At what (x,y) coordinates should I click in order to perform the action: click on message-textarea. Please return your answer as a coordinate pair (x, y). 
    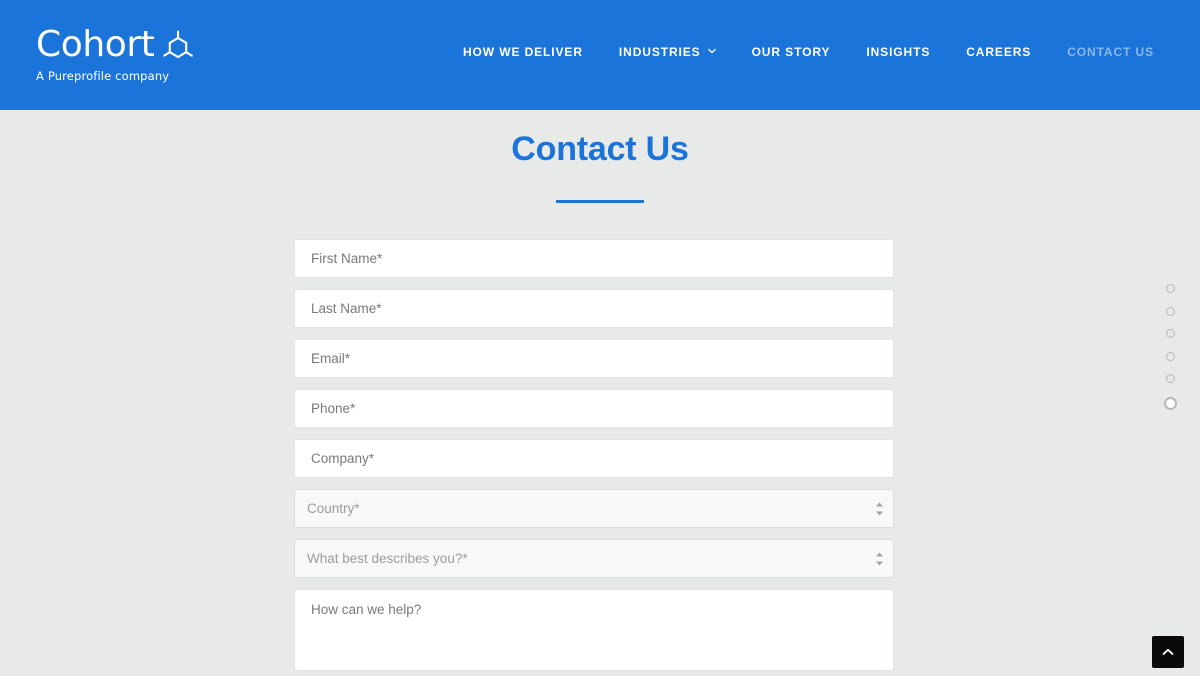
    Looking at the image, I should click on (594, 630).